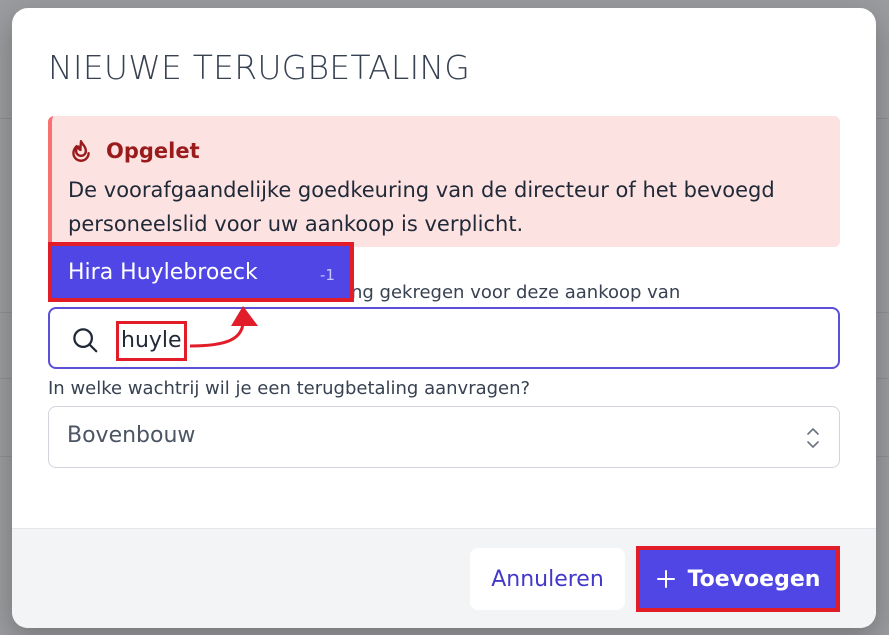 The image size is (889, 635). I want to click on cancel-button: Annuleren, so click(547, 579).